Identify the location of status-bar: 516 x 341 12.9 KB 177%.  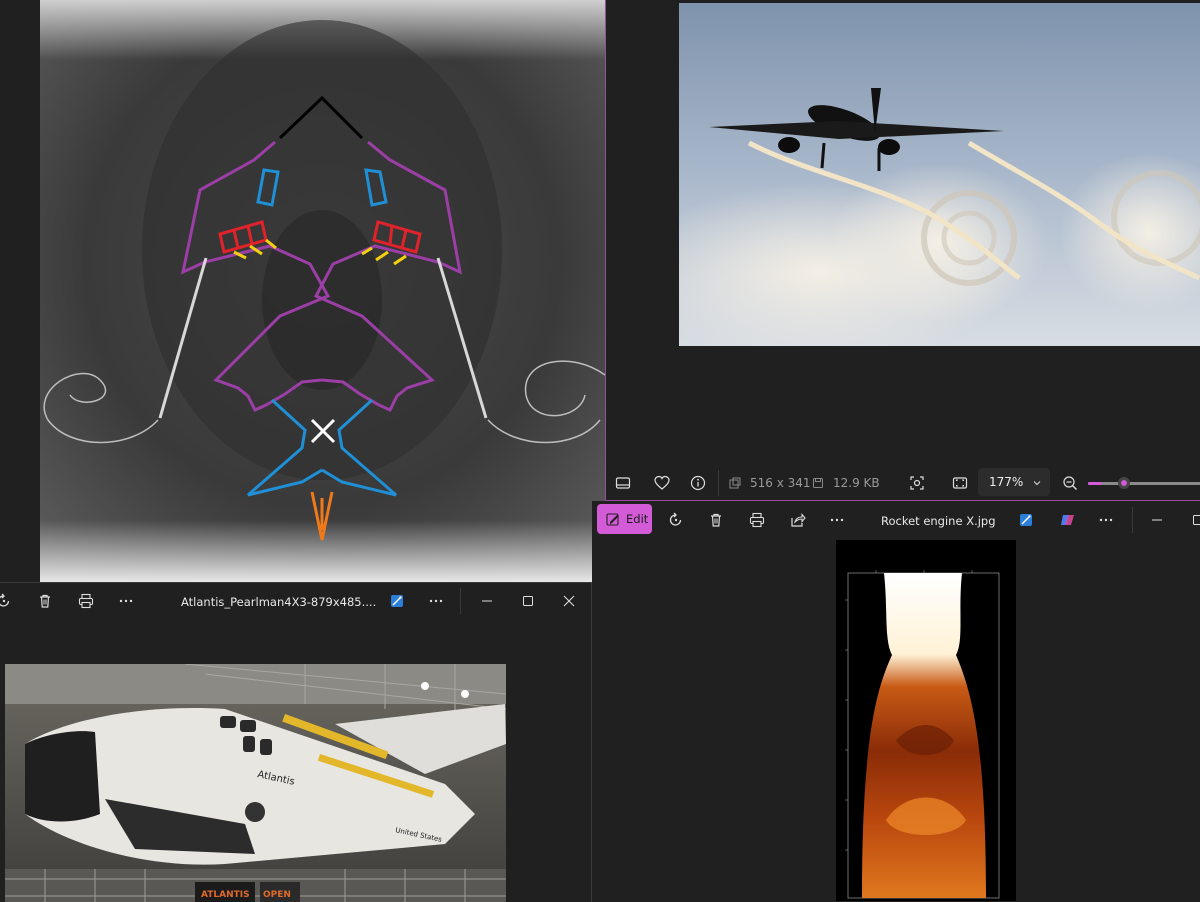
(903, 482).